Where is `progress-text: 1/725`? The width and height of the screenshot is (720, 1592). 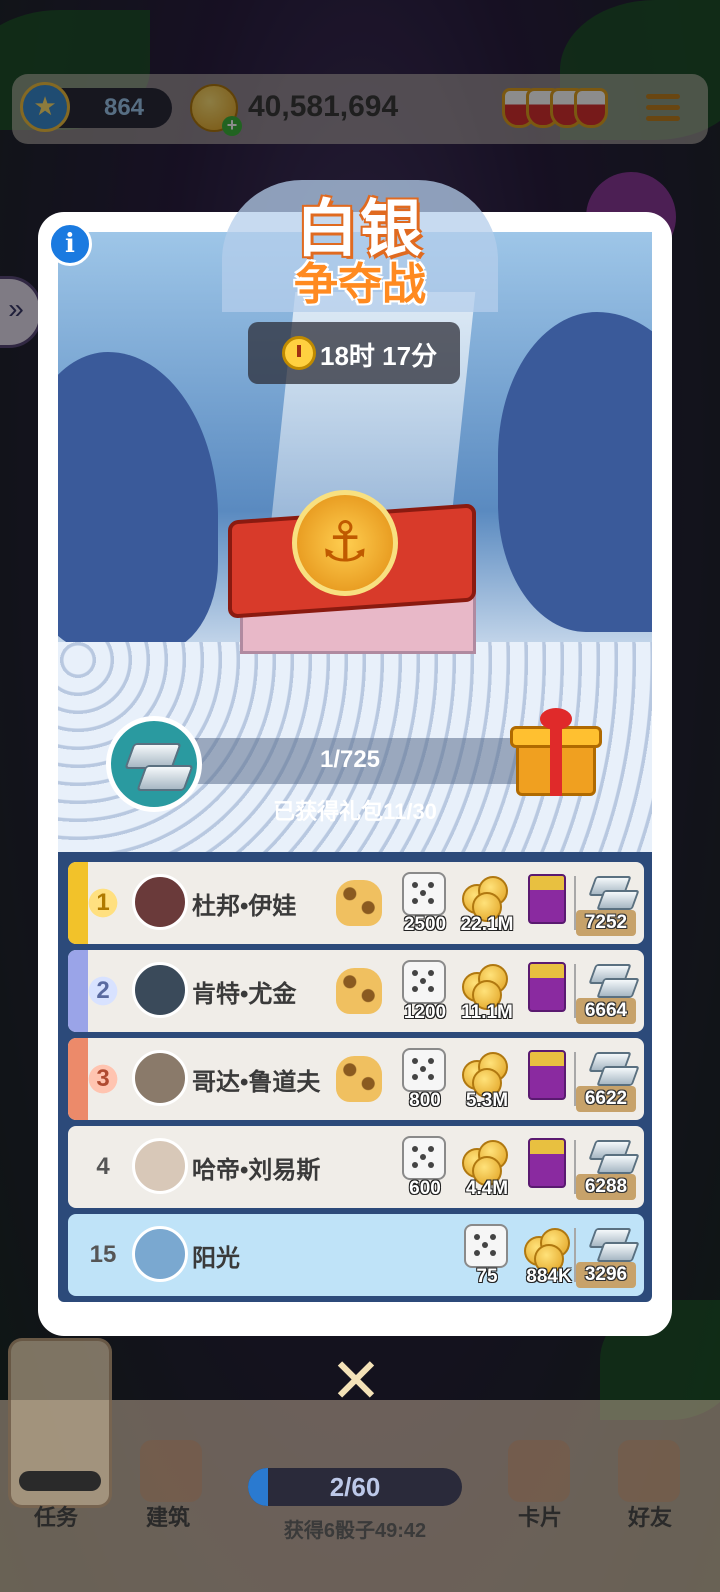
progress-text: 1/725 is located at coordinates (350, 759).